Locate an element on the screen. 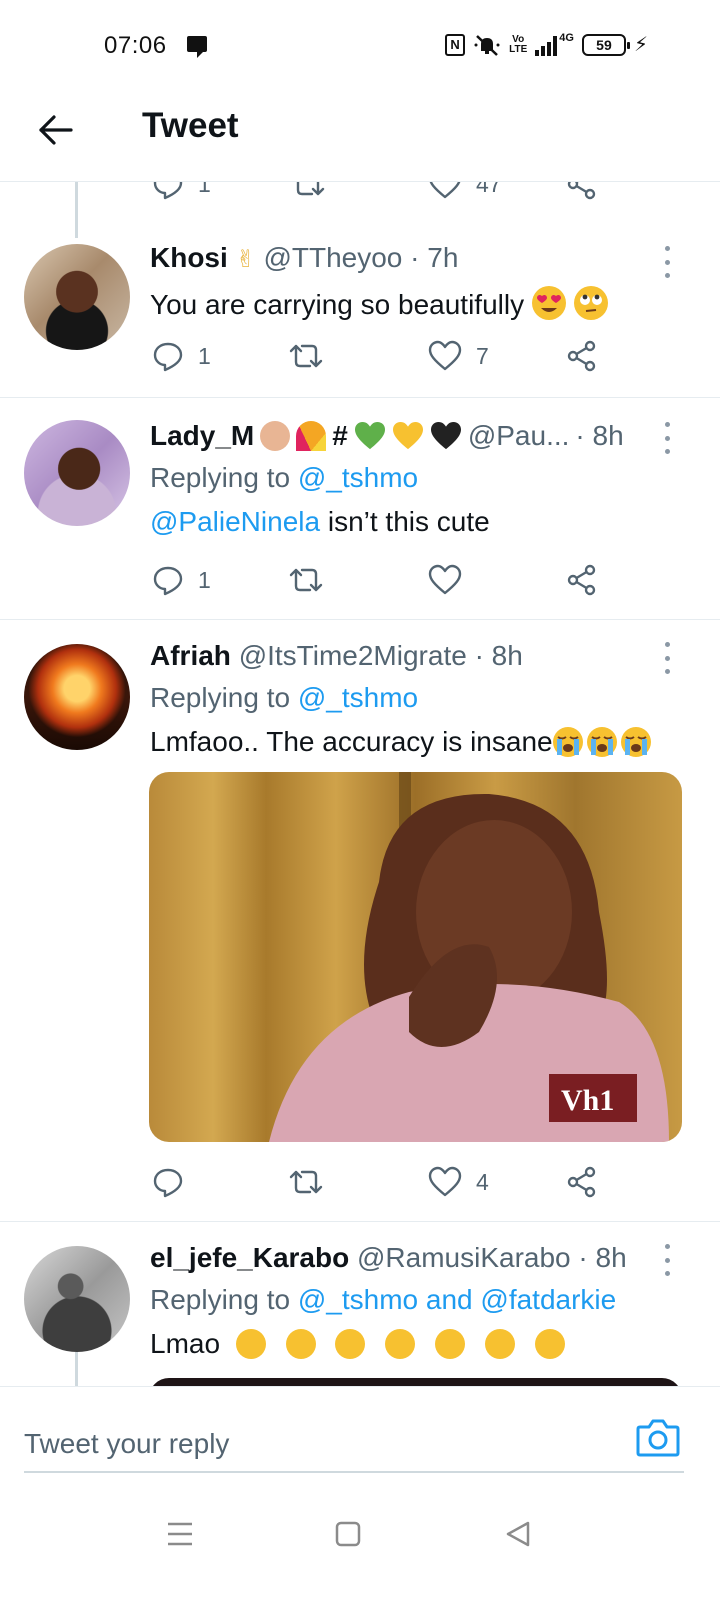  yellow-heart-emoji is located at coordinates (407, 435).